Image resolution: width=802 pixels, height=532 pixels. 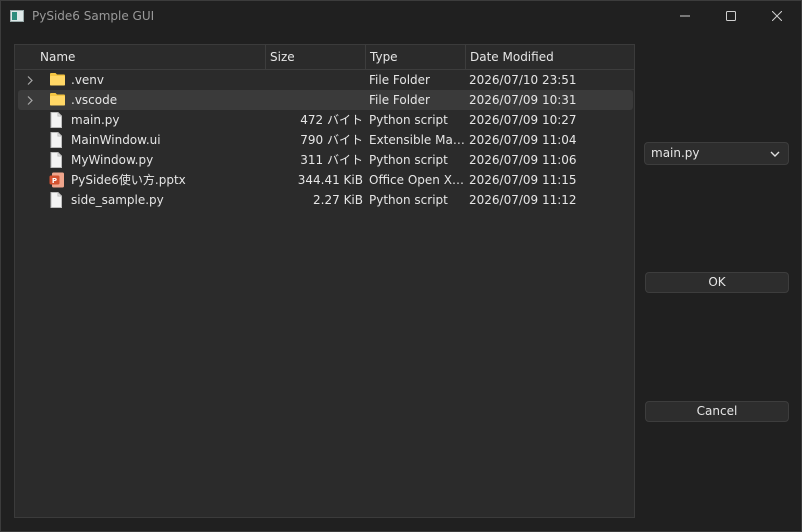 I want to click on minimize-button, so click(x=685, y=16).